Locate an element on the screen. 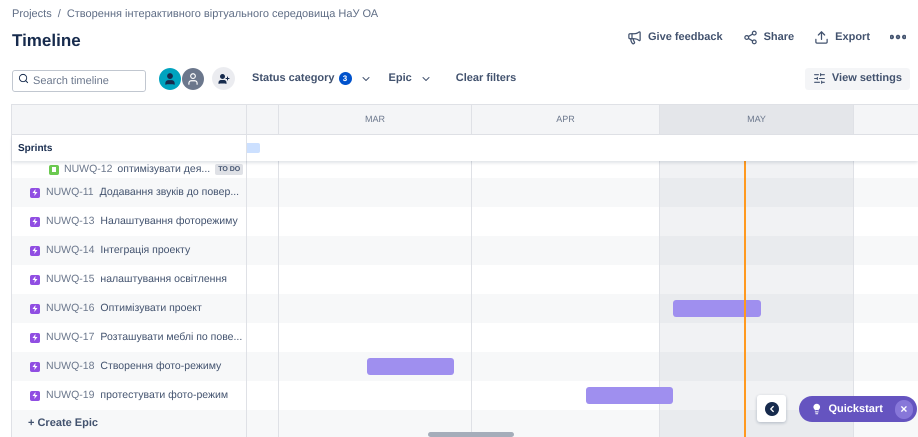 The width and height of the screenshot is (918, 437). more-icon is located at coordinates (898, 37).